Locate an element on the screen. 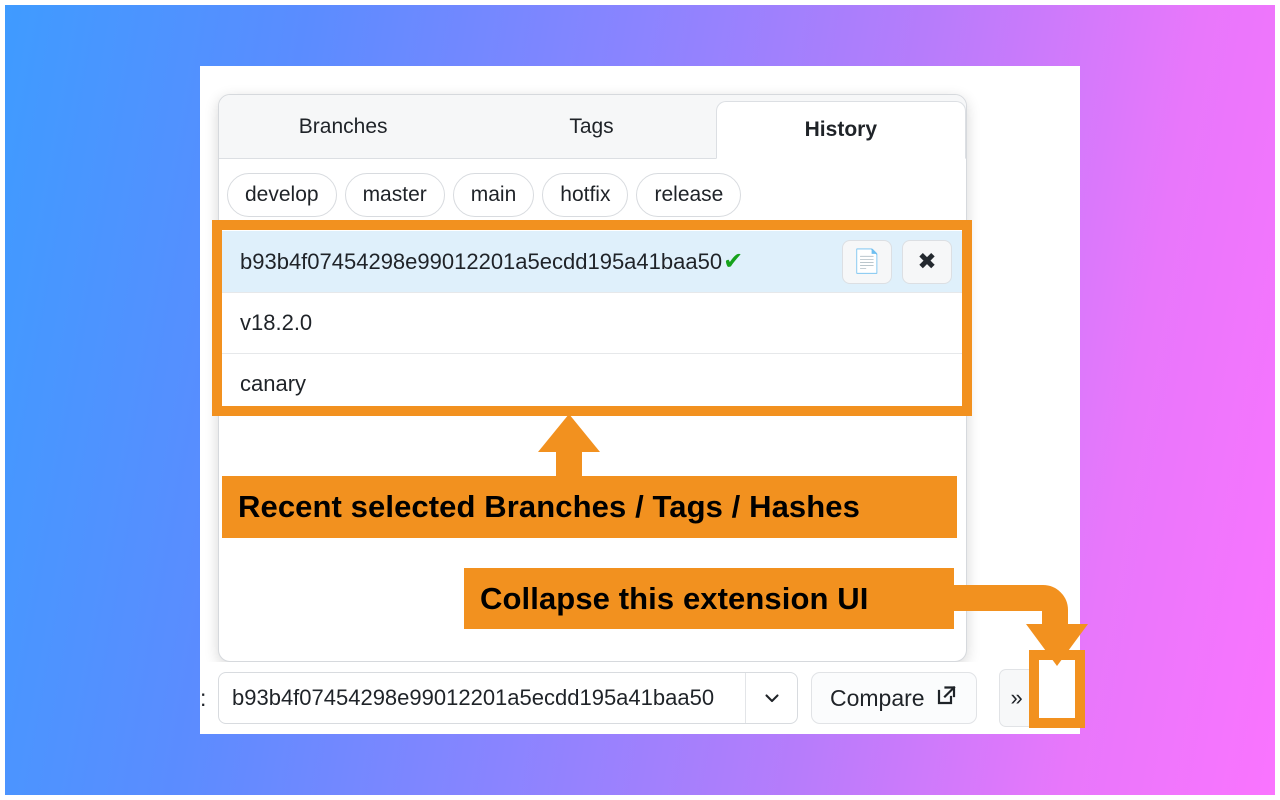  hash-input: b93b4f07454298e99012201a5ecdd195a41baa50 is located at coordinates (482, 698).